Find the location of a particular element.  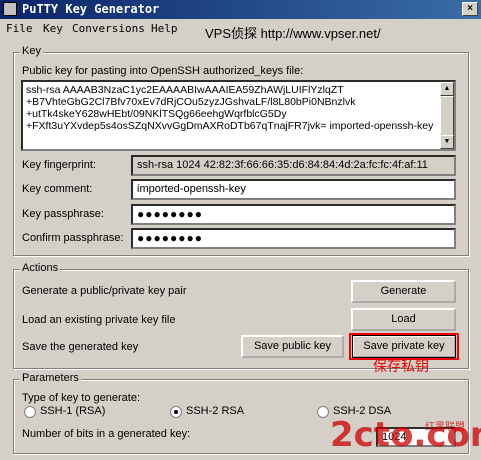

confirm-passphrase-label: Confirm passphrase: is located at coordinates (73, 238).